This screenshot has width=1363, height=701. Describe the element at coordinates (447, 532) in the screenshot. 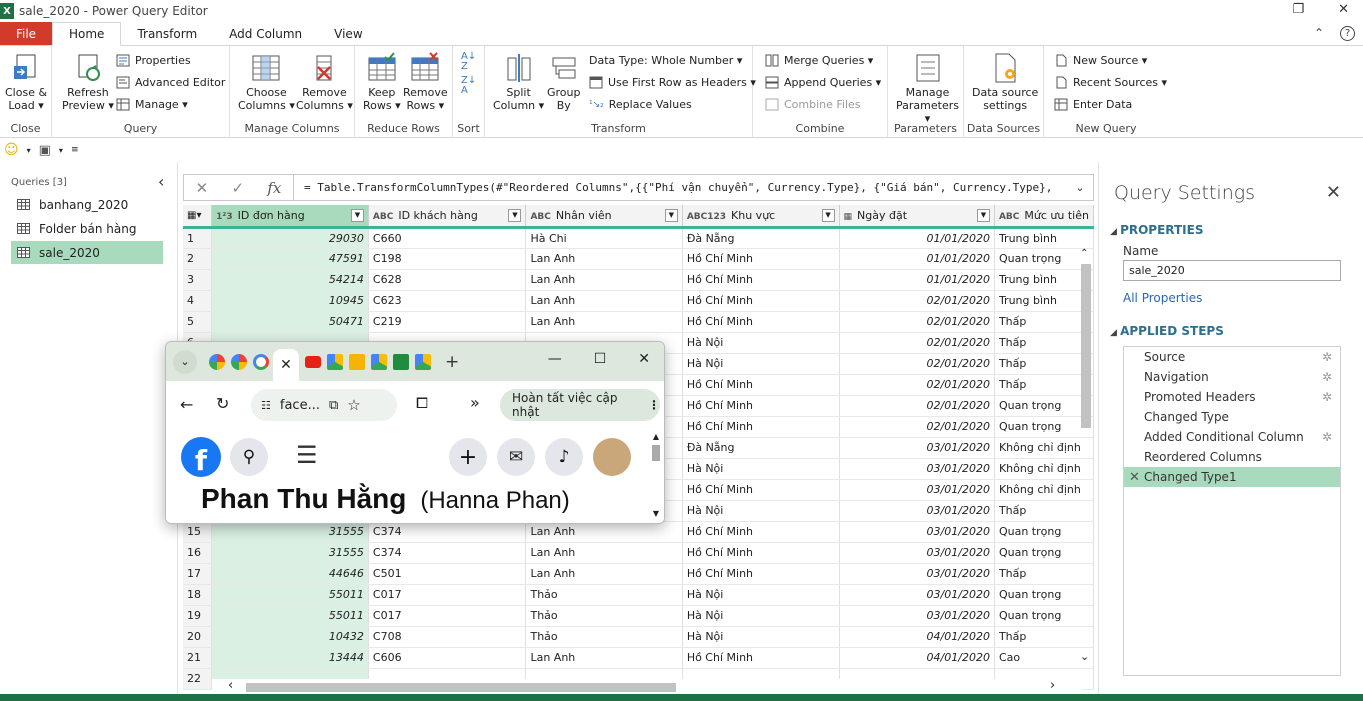

I see `table-cell: C374` at that location.